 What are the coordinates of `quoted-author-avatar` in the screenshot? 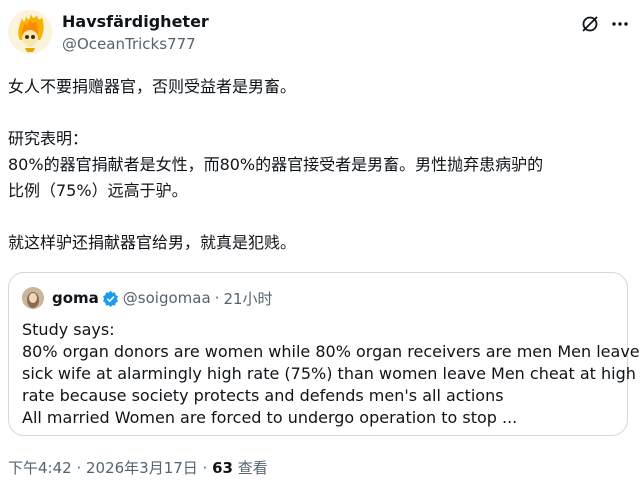 It's located at (33, 298).